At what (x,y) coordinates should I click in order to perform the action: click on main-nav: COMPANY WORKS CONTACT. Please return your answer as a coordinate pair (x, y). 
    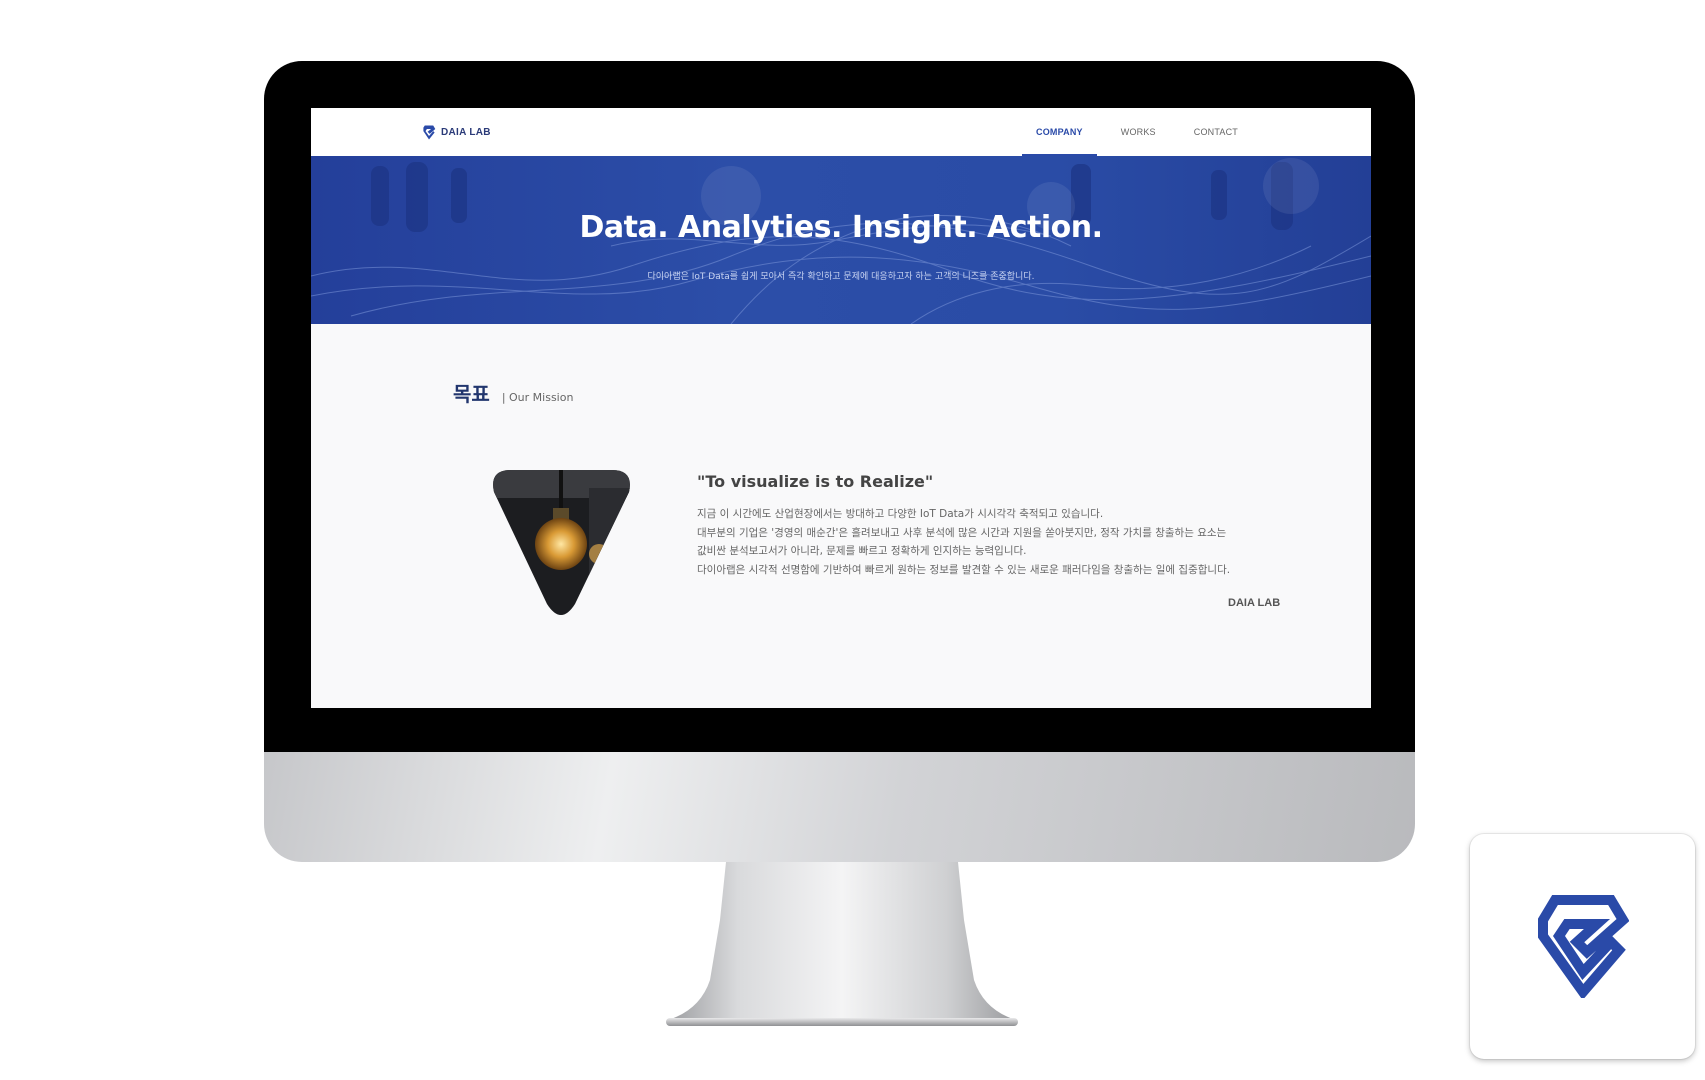
    Looking at the image, I should click on (1137, 132).